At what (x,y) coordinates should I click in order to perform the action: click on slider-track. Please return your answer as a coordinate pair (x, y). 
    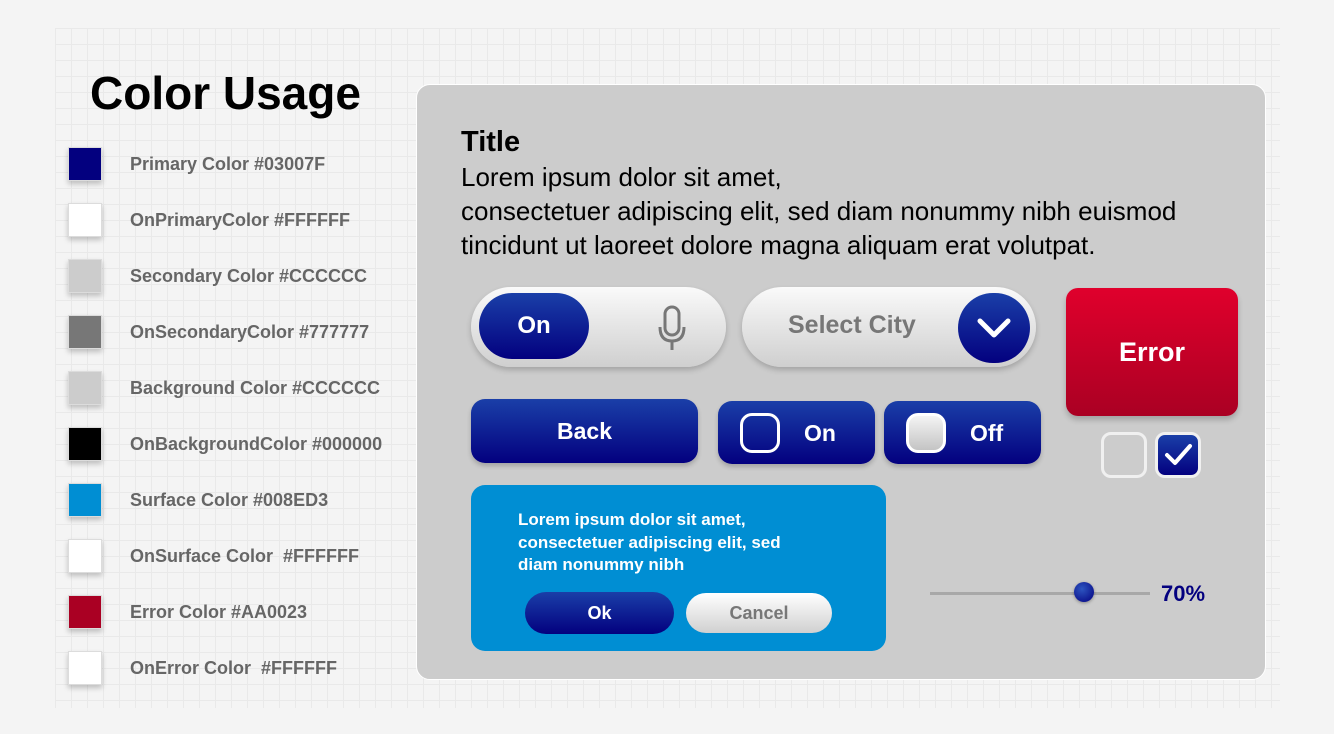
    Looking at the image, I should click on (1040, 593).